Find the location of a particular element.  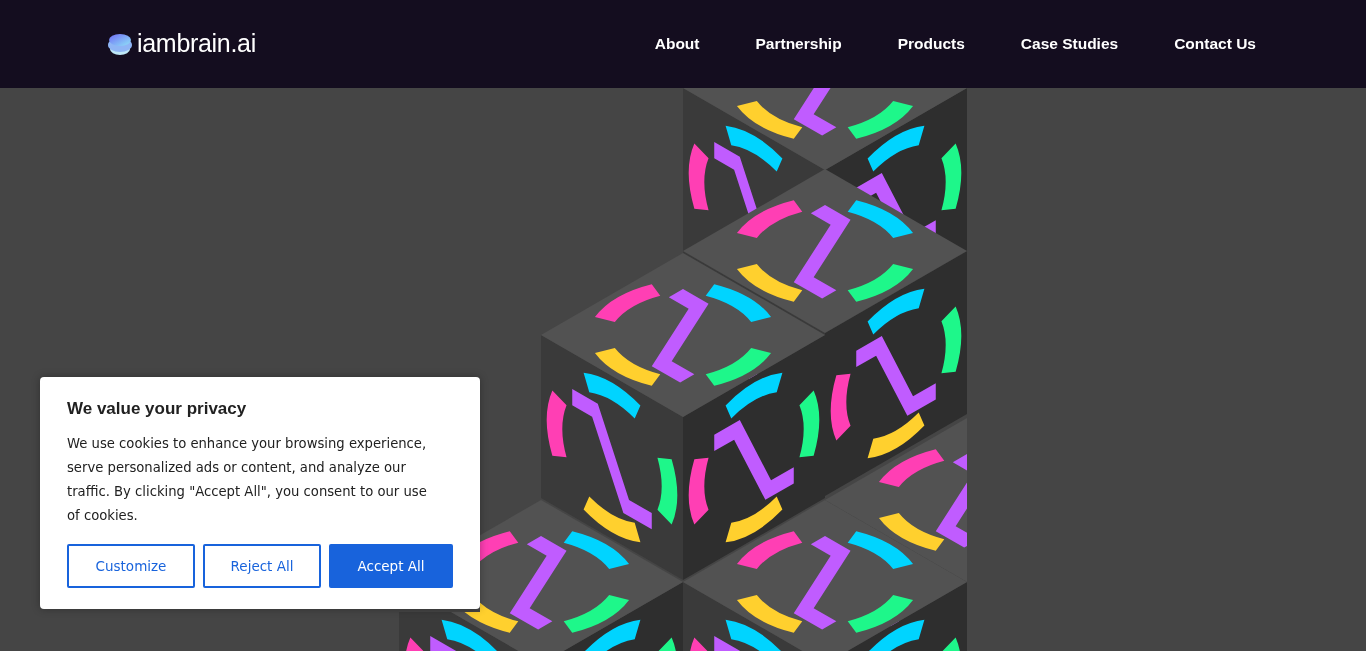

consent-message: We use cookies to enhance your browsing experience, serve personalized ads or content, and analyze our traffic. By clicking "Accept All", you consent to our use of cookies. is located at coordinates (247, 480).